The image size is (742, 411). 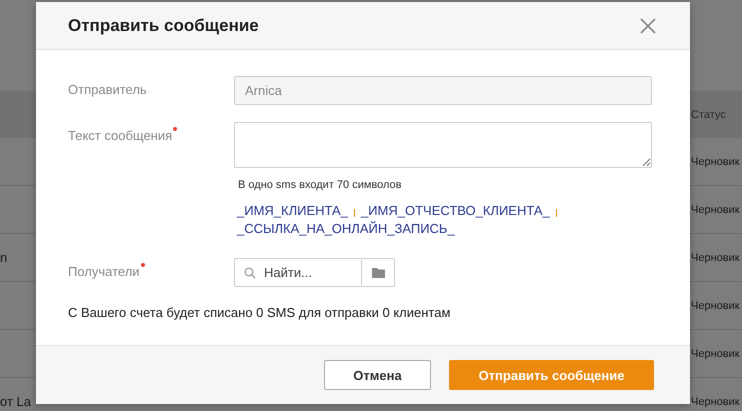 I want to click on table-cell: n, so click(x=4, y=257).